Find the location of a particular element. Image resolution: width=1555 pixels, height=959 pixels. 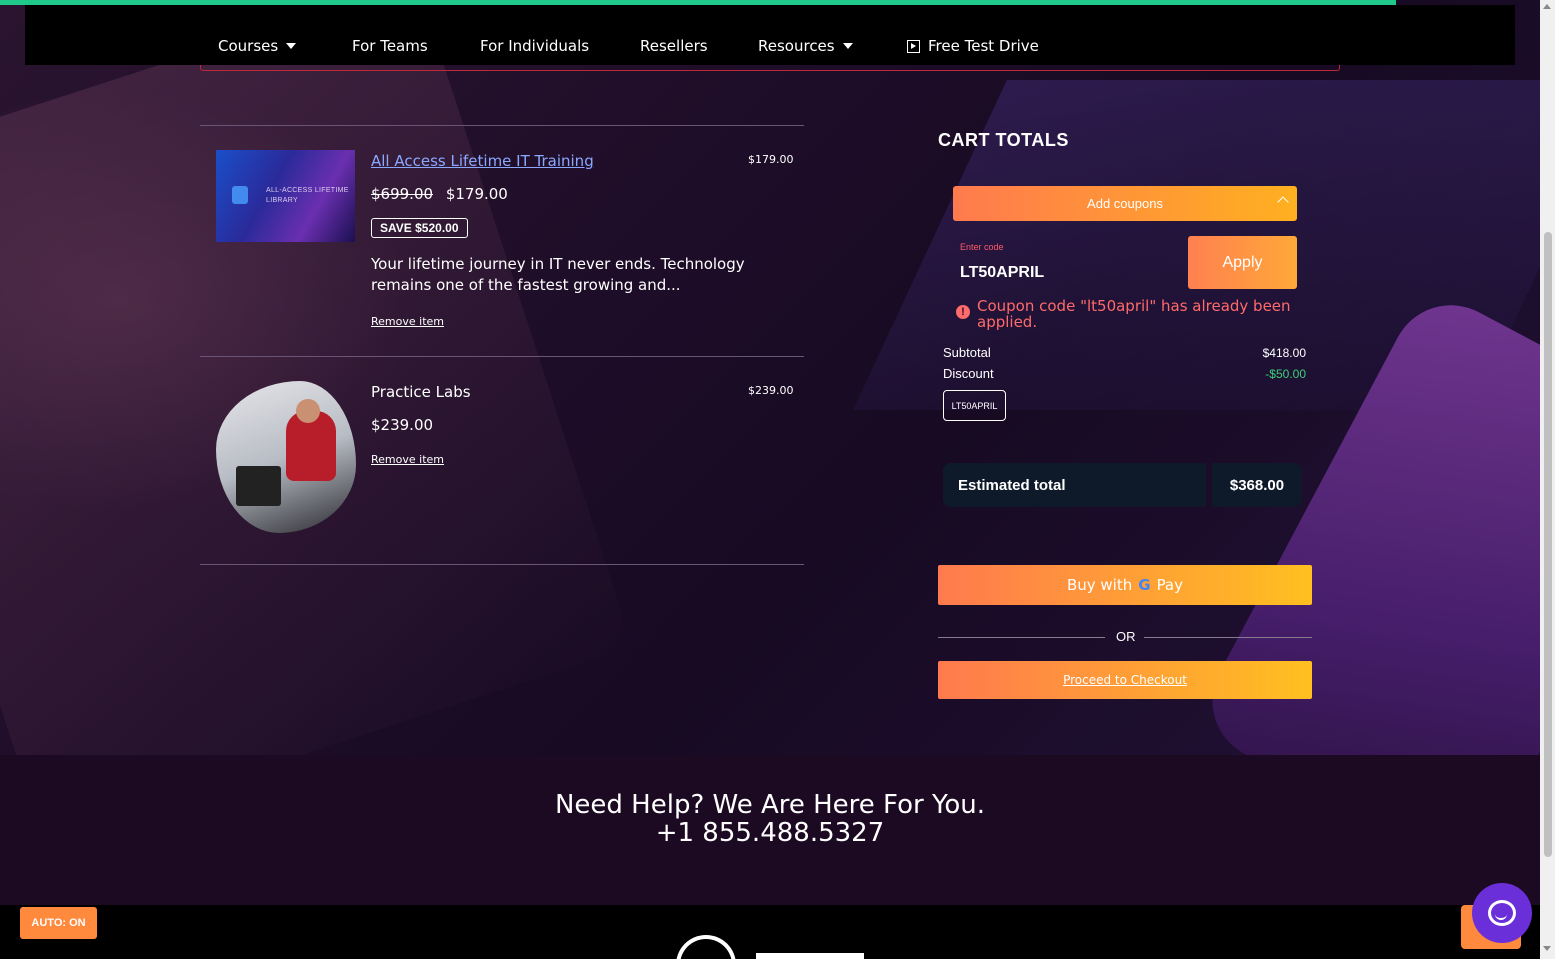

discount-value: -$50.00 is located at coordinates (1285, 374).